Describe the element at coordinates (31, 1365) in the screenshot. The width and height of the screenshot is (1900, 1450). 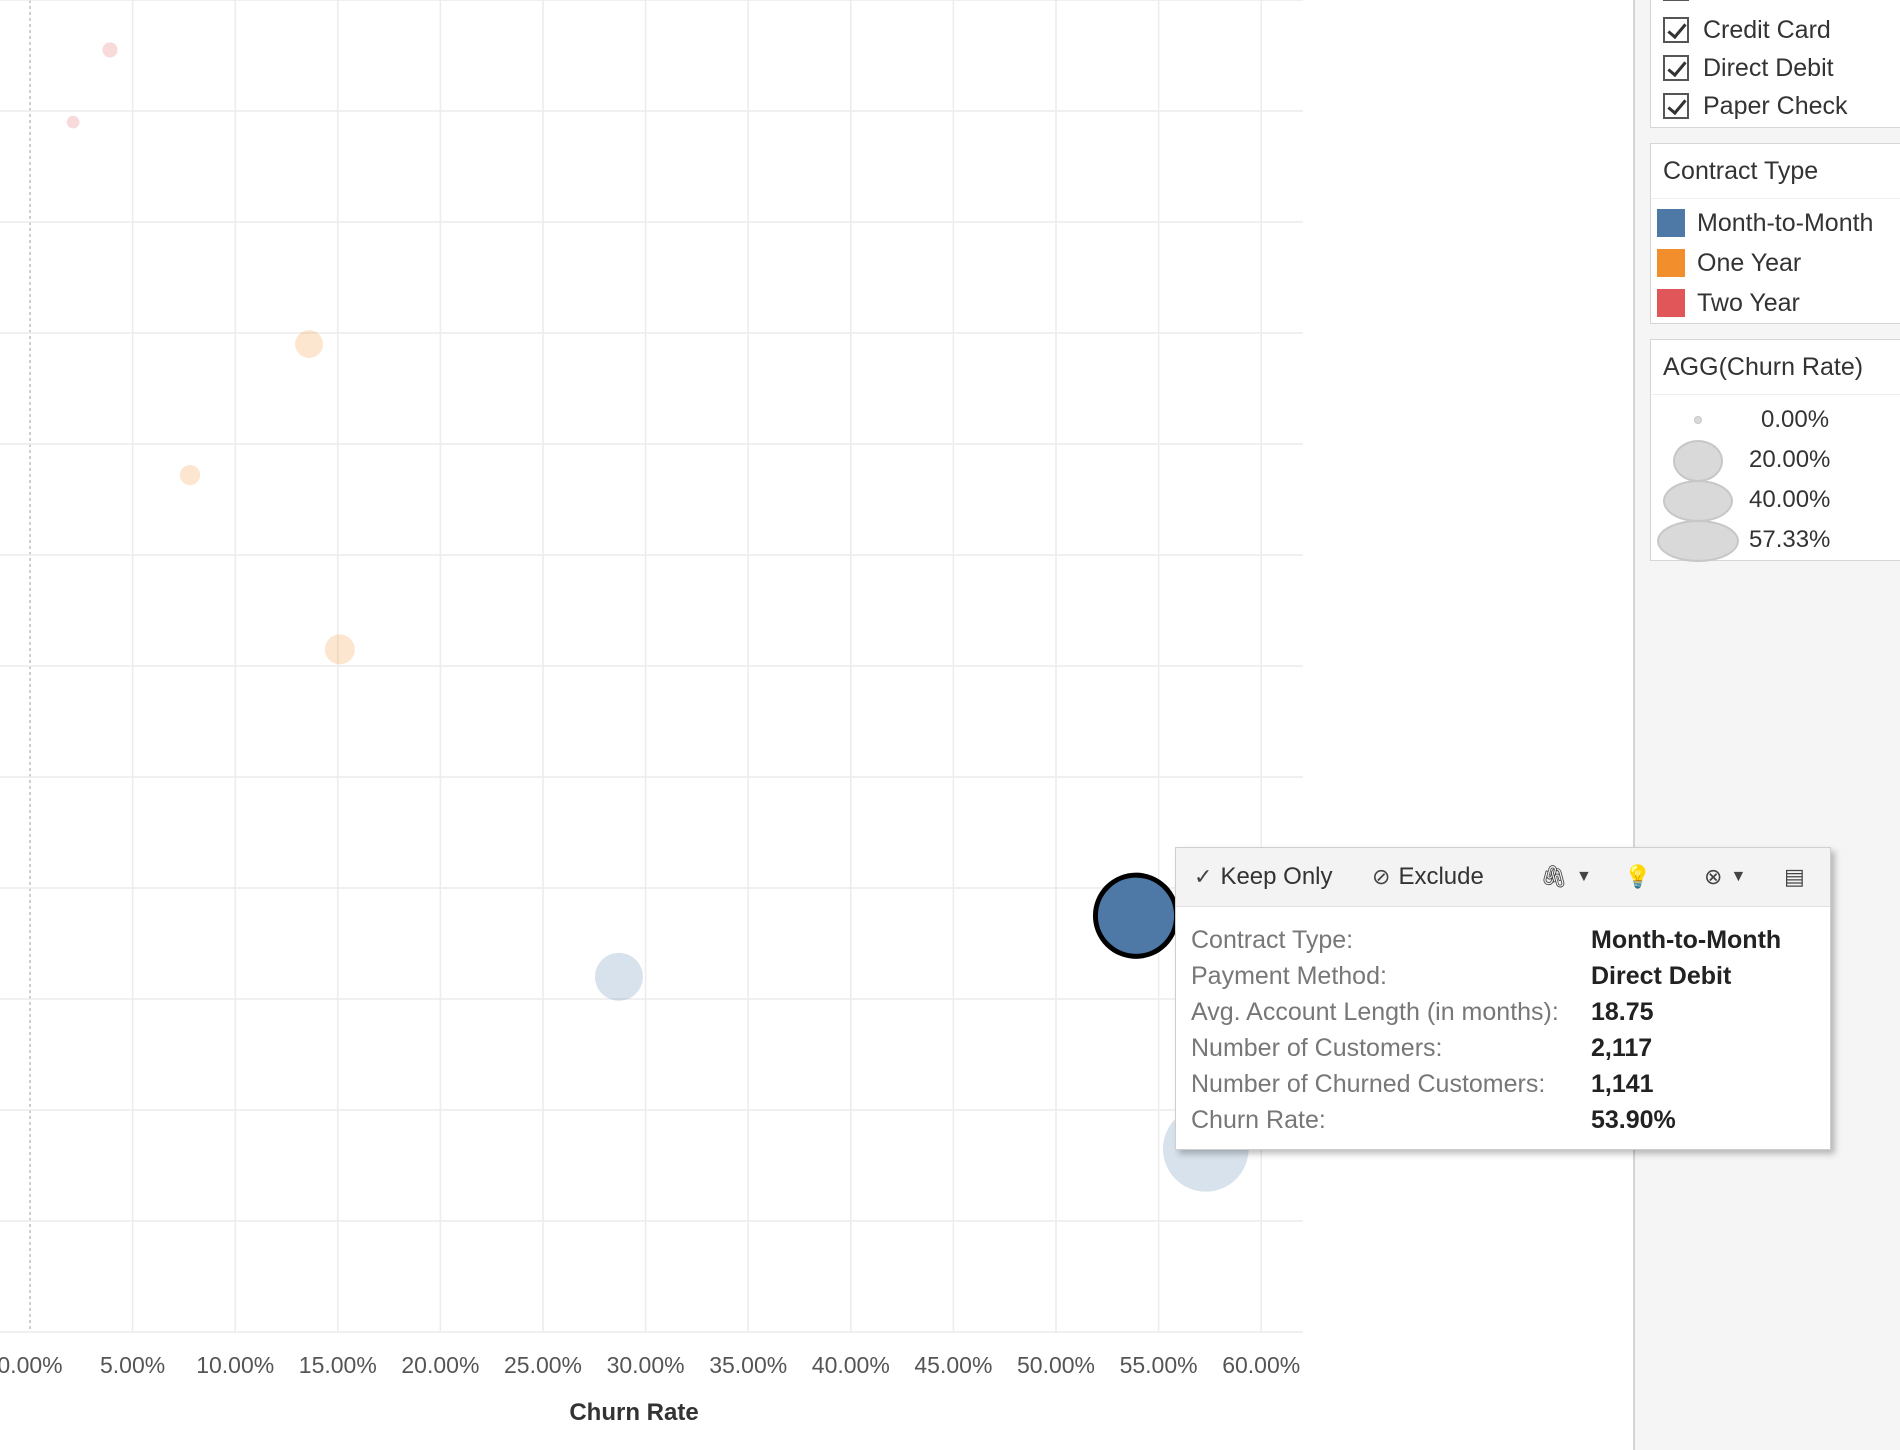
I see `x-tick-label: 0.00%` at that location.